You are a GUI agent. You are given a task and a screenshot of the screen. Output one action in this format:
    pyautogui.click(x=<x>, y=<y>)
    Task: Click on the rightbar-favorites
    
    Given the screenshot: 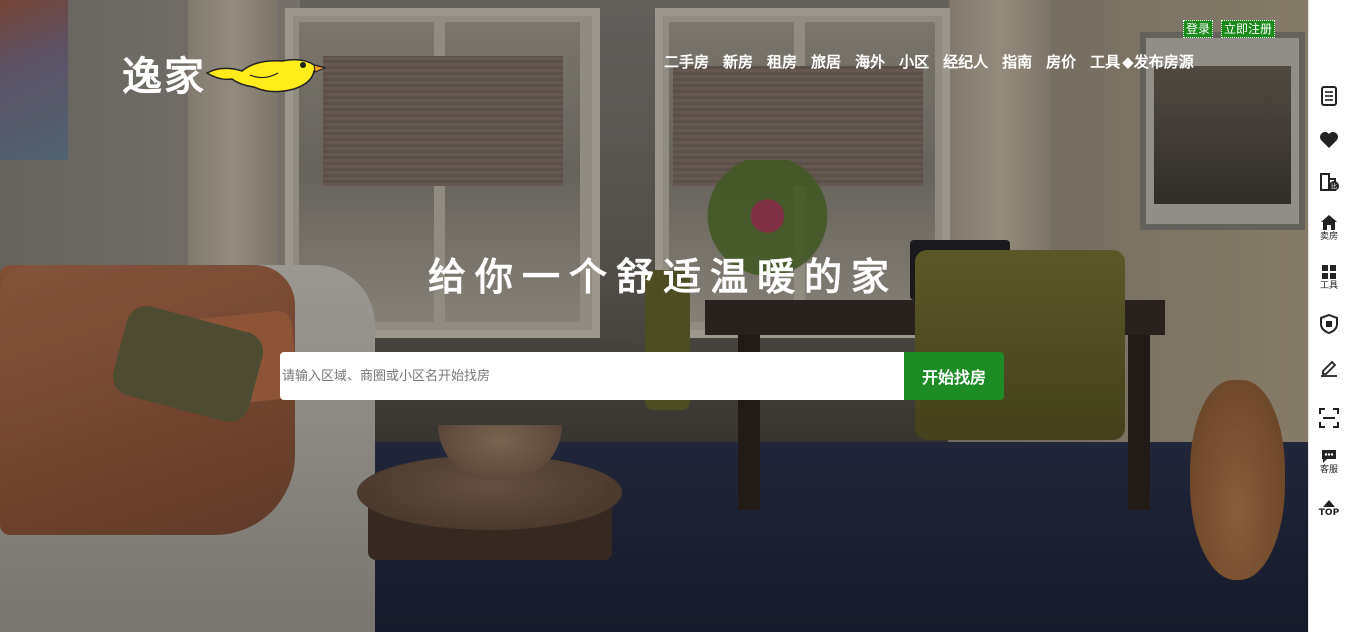 What is the action you would take?
    pyautogui.click(x=1329, y=140)
    